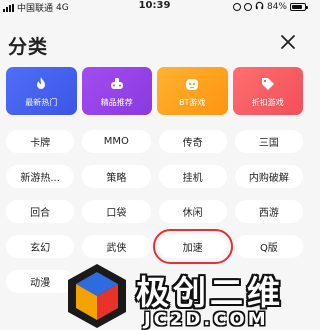 Image resolution: width=320 pixels, height=330 pixels. What do you see at coordinates (192, 84) in the screenshot?
I see `robot-face-icon` at bounding box center [192, 84].